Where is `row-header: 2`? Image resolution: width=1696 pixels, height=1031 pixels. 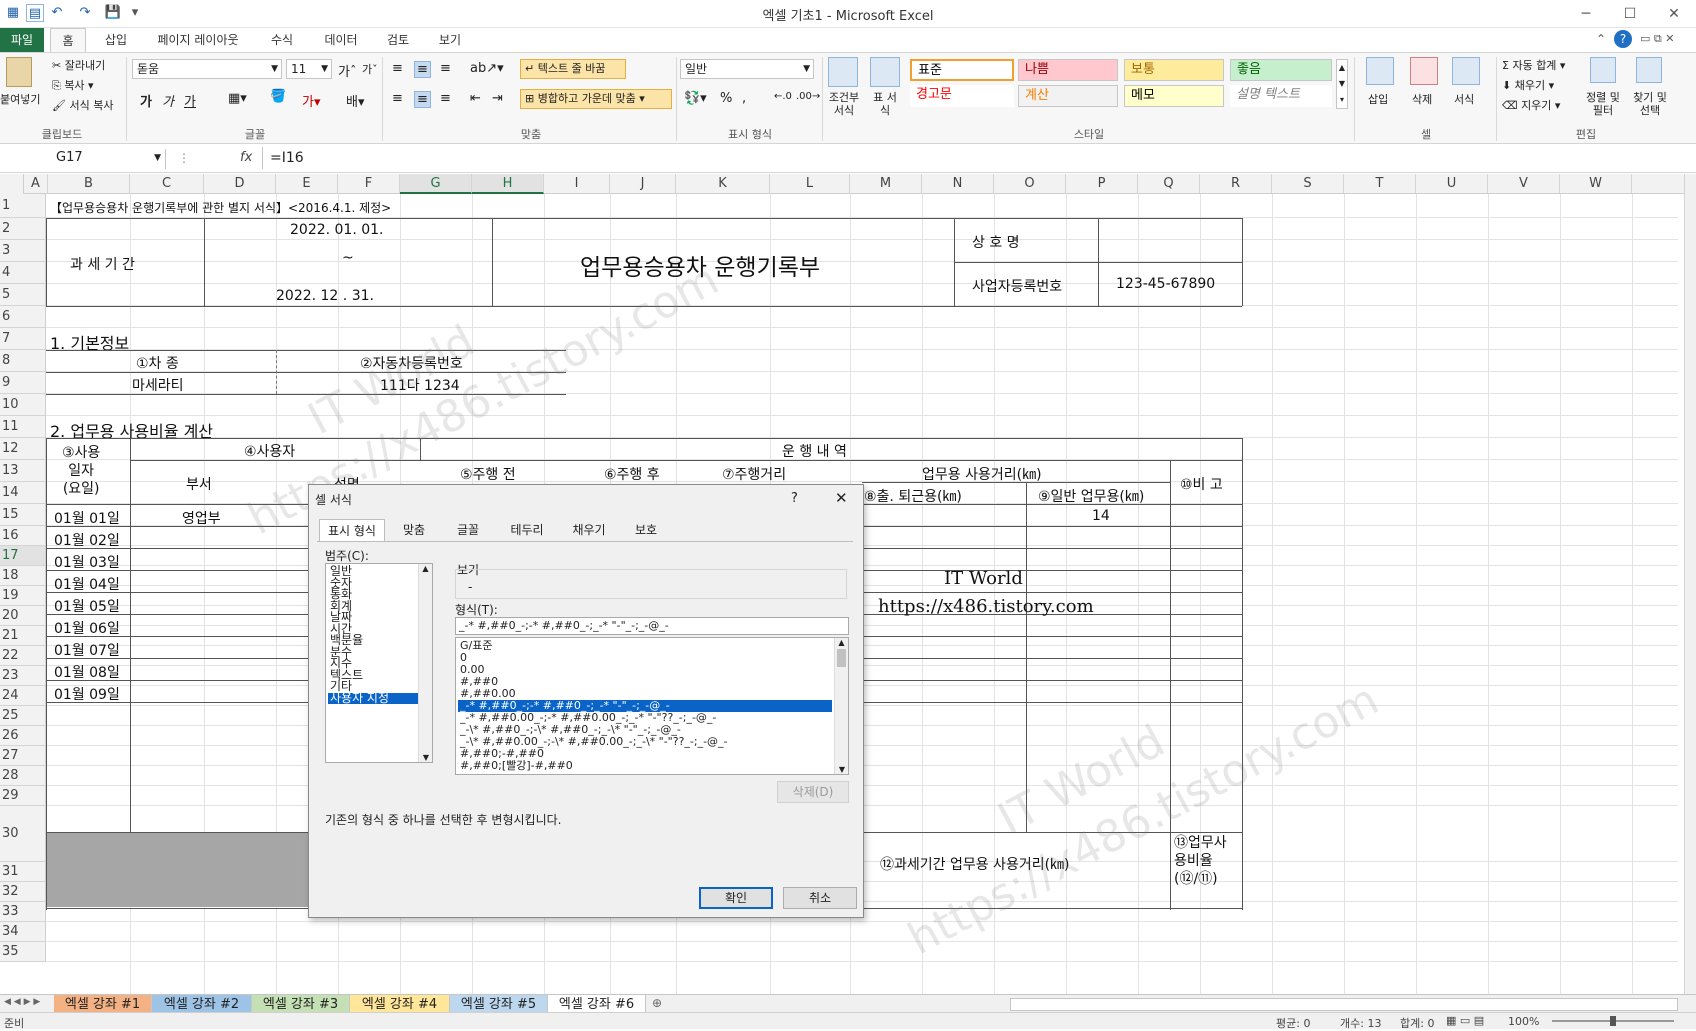
row-header: 2 is located at coordinates (23, 229).